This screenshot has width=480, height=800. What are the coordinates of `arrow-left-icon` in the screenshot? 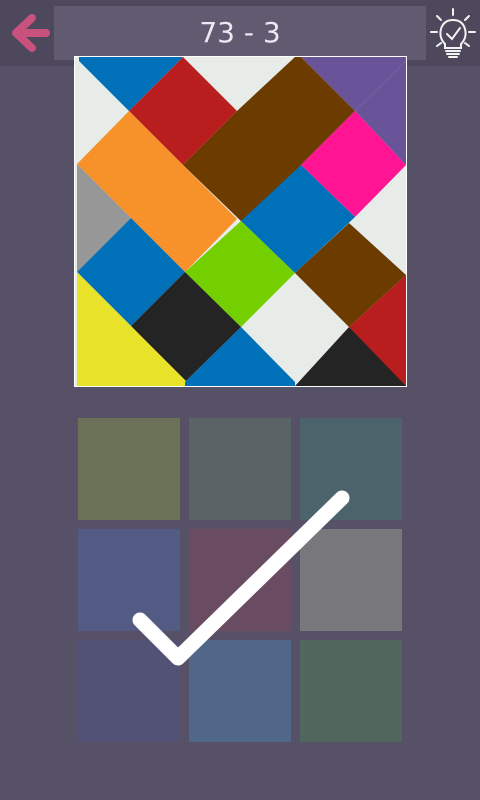 It's located at (31, 33).